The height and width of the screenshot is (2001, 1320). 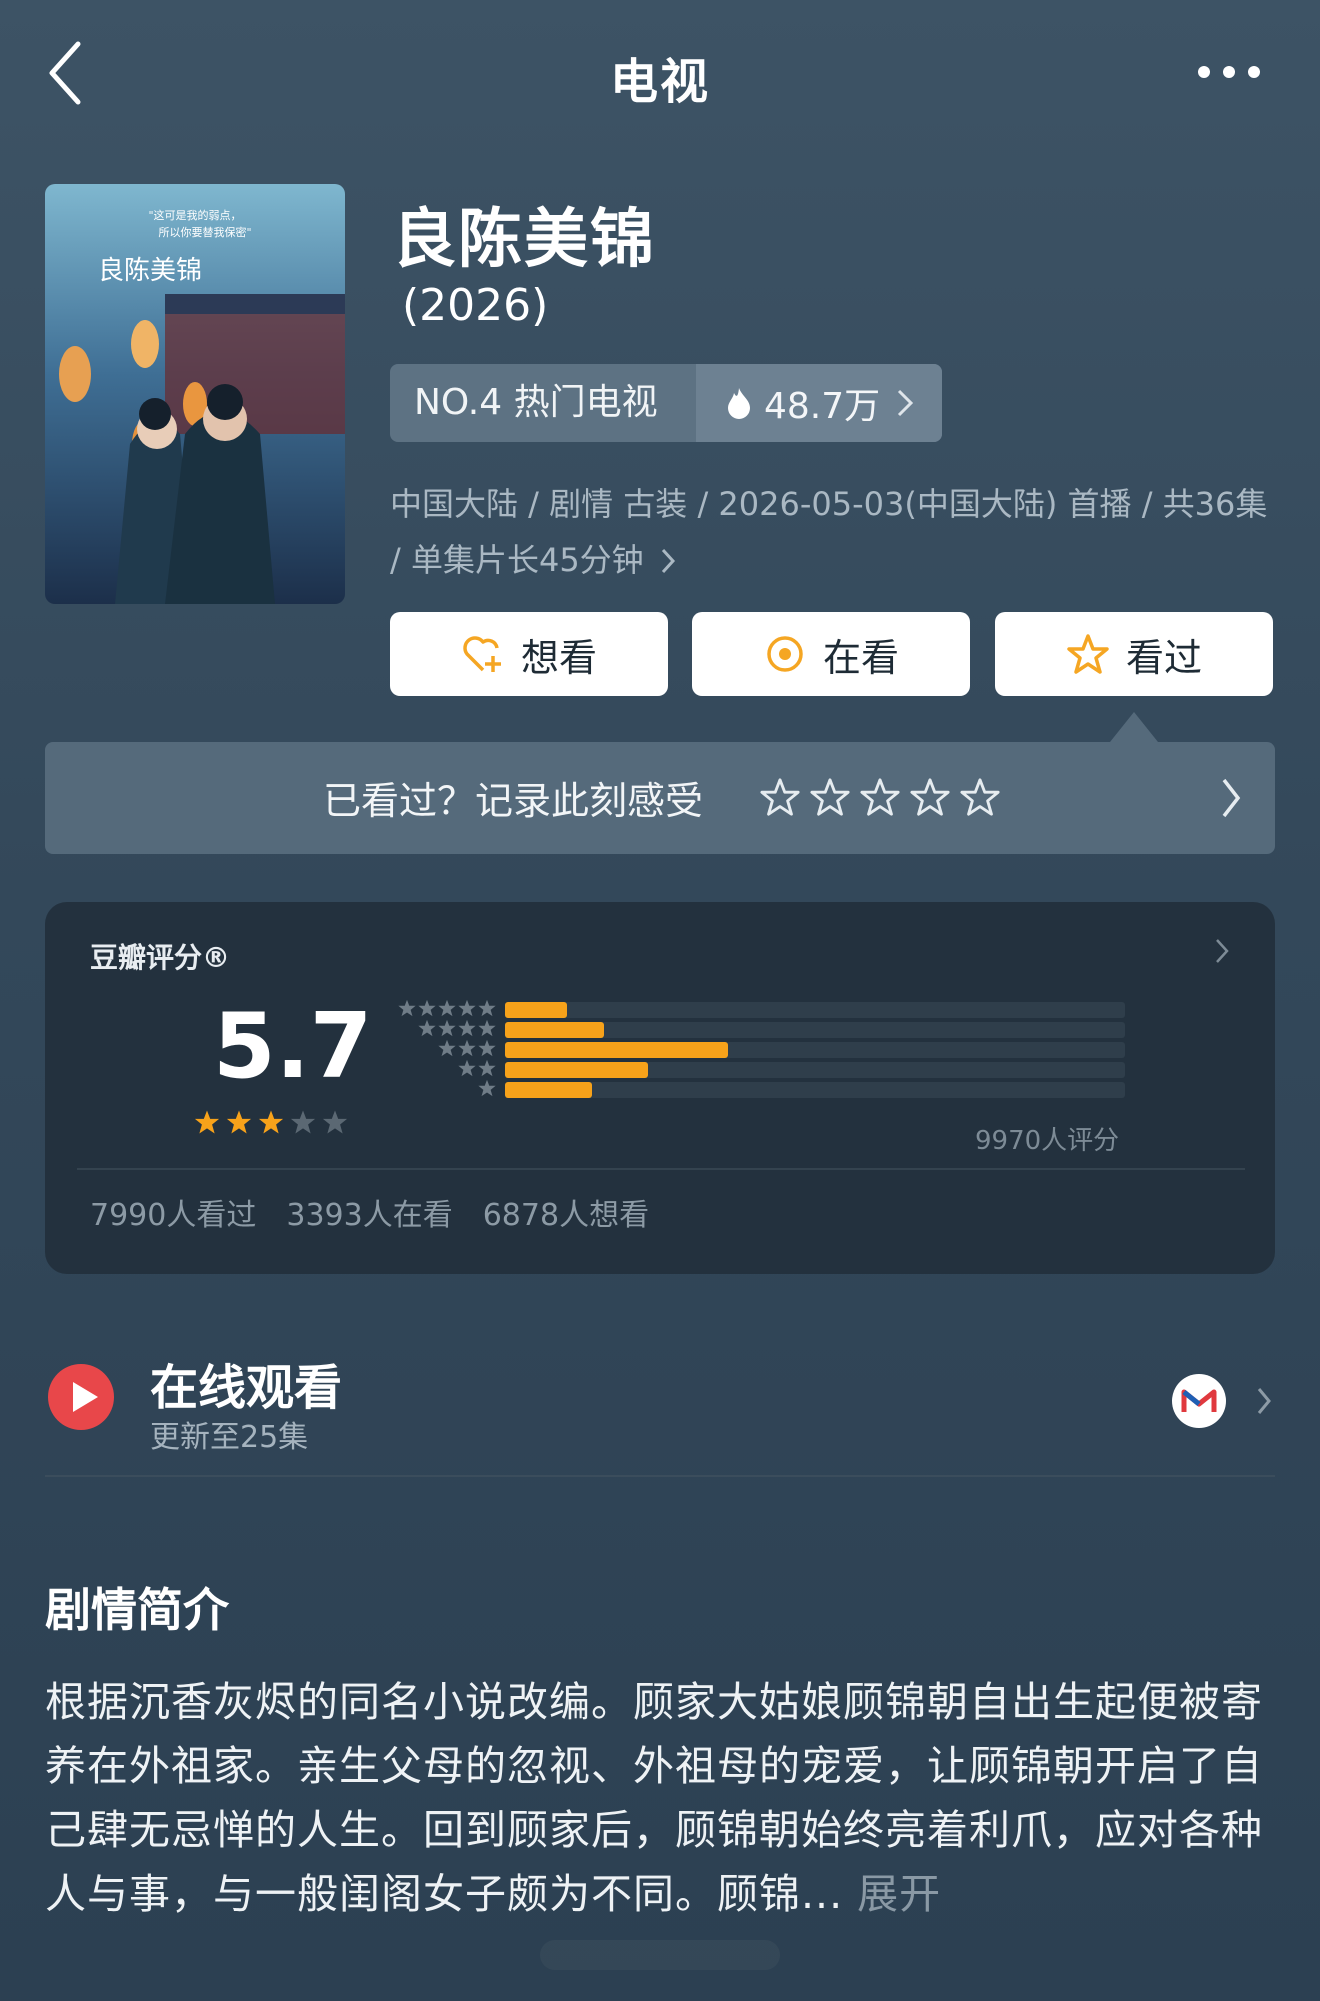 I want to click on watching-button: 在看, so click(x=831, y=654).